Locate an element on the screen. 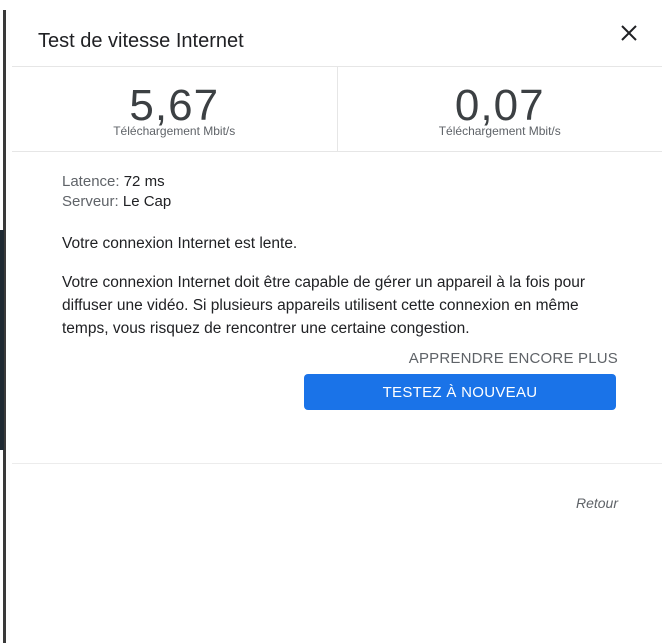  server-line: Serveur: Le Cap is located at coordinates (338, 202).